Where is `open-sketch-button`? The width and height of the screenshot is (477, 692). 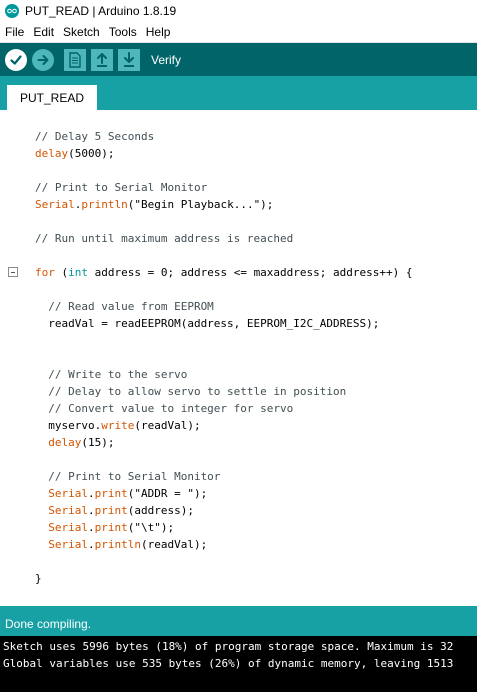 open-sketch-button is located at coordinates (102, 59).